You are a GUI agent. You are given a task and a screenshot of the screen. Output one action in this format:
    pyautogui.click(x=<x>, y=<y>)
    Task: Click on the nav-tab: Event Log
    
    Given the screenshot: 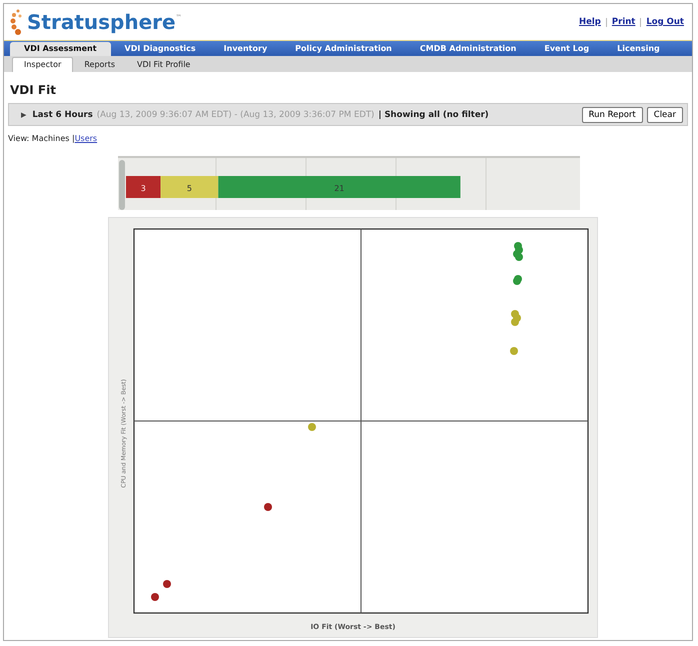 What is the action you would take?
    pyautogui.click(x=567, y=49)
    